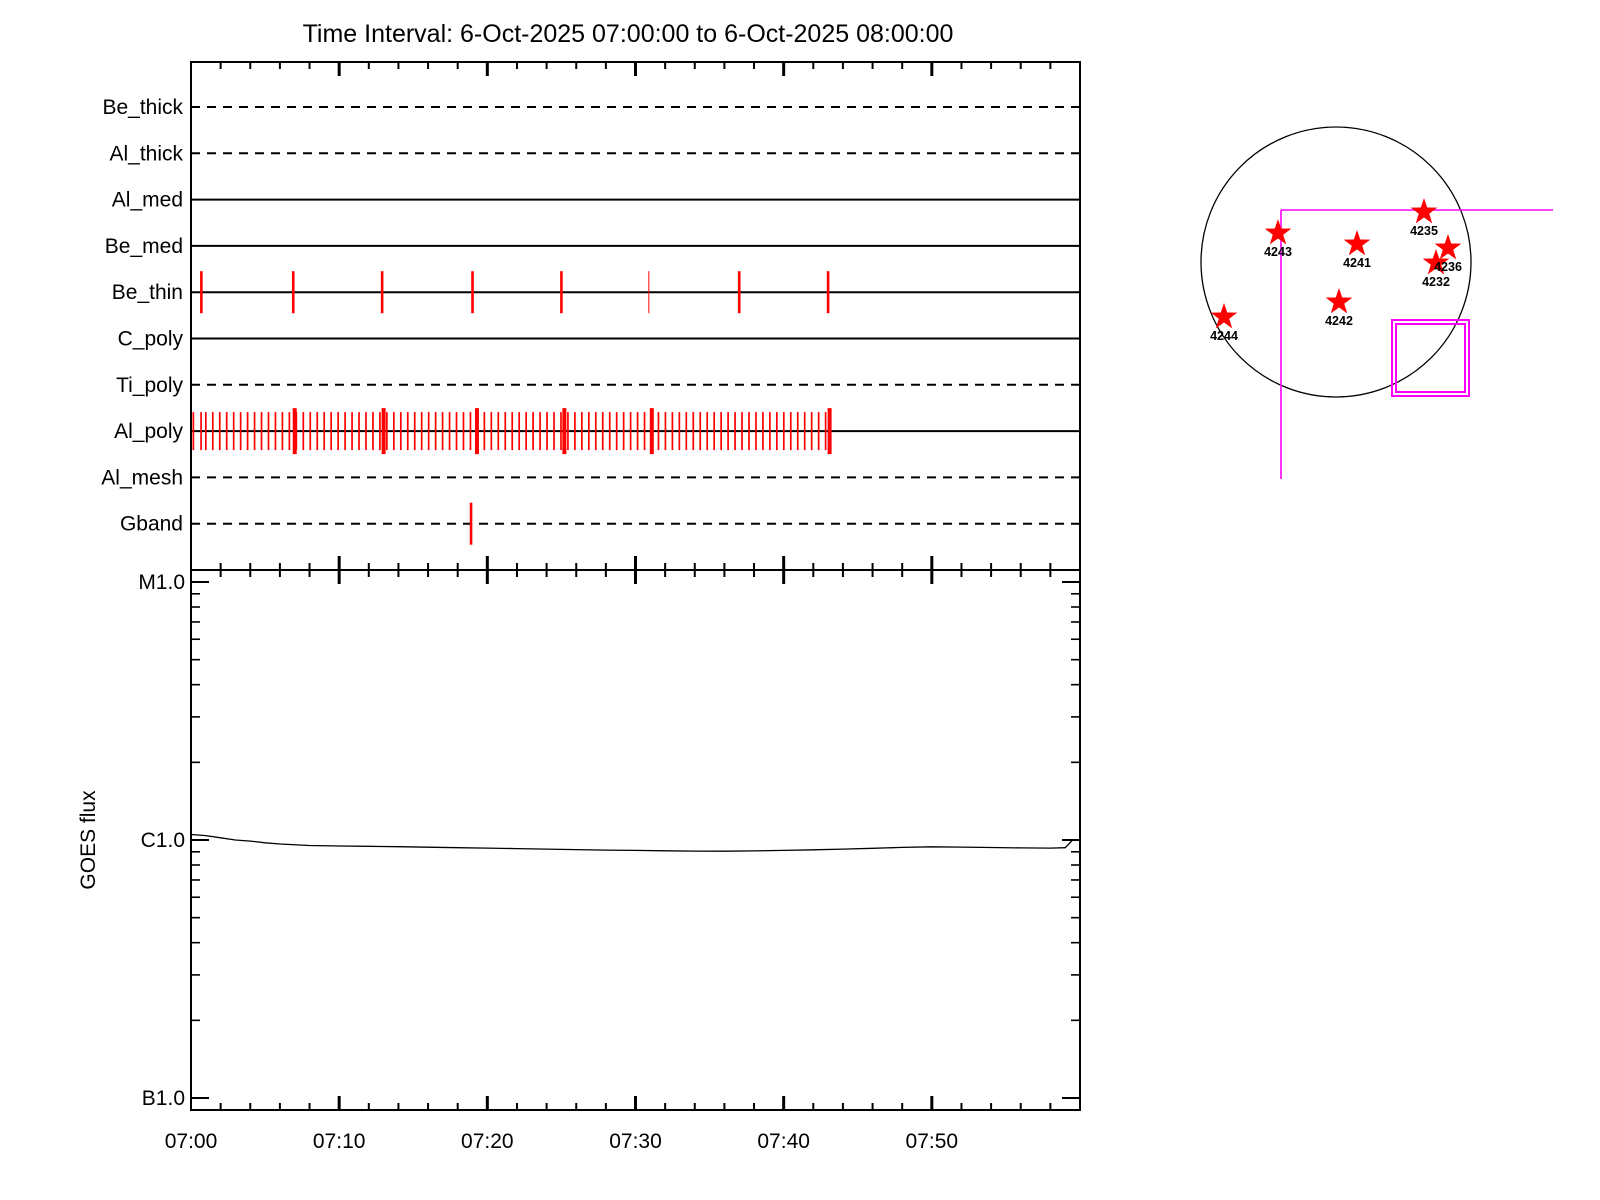  What do you see at coordinates (1424, 231) in the screenshot?
I see `active-region-label: 4235` at bounding box center [1424, 231].